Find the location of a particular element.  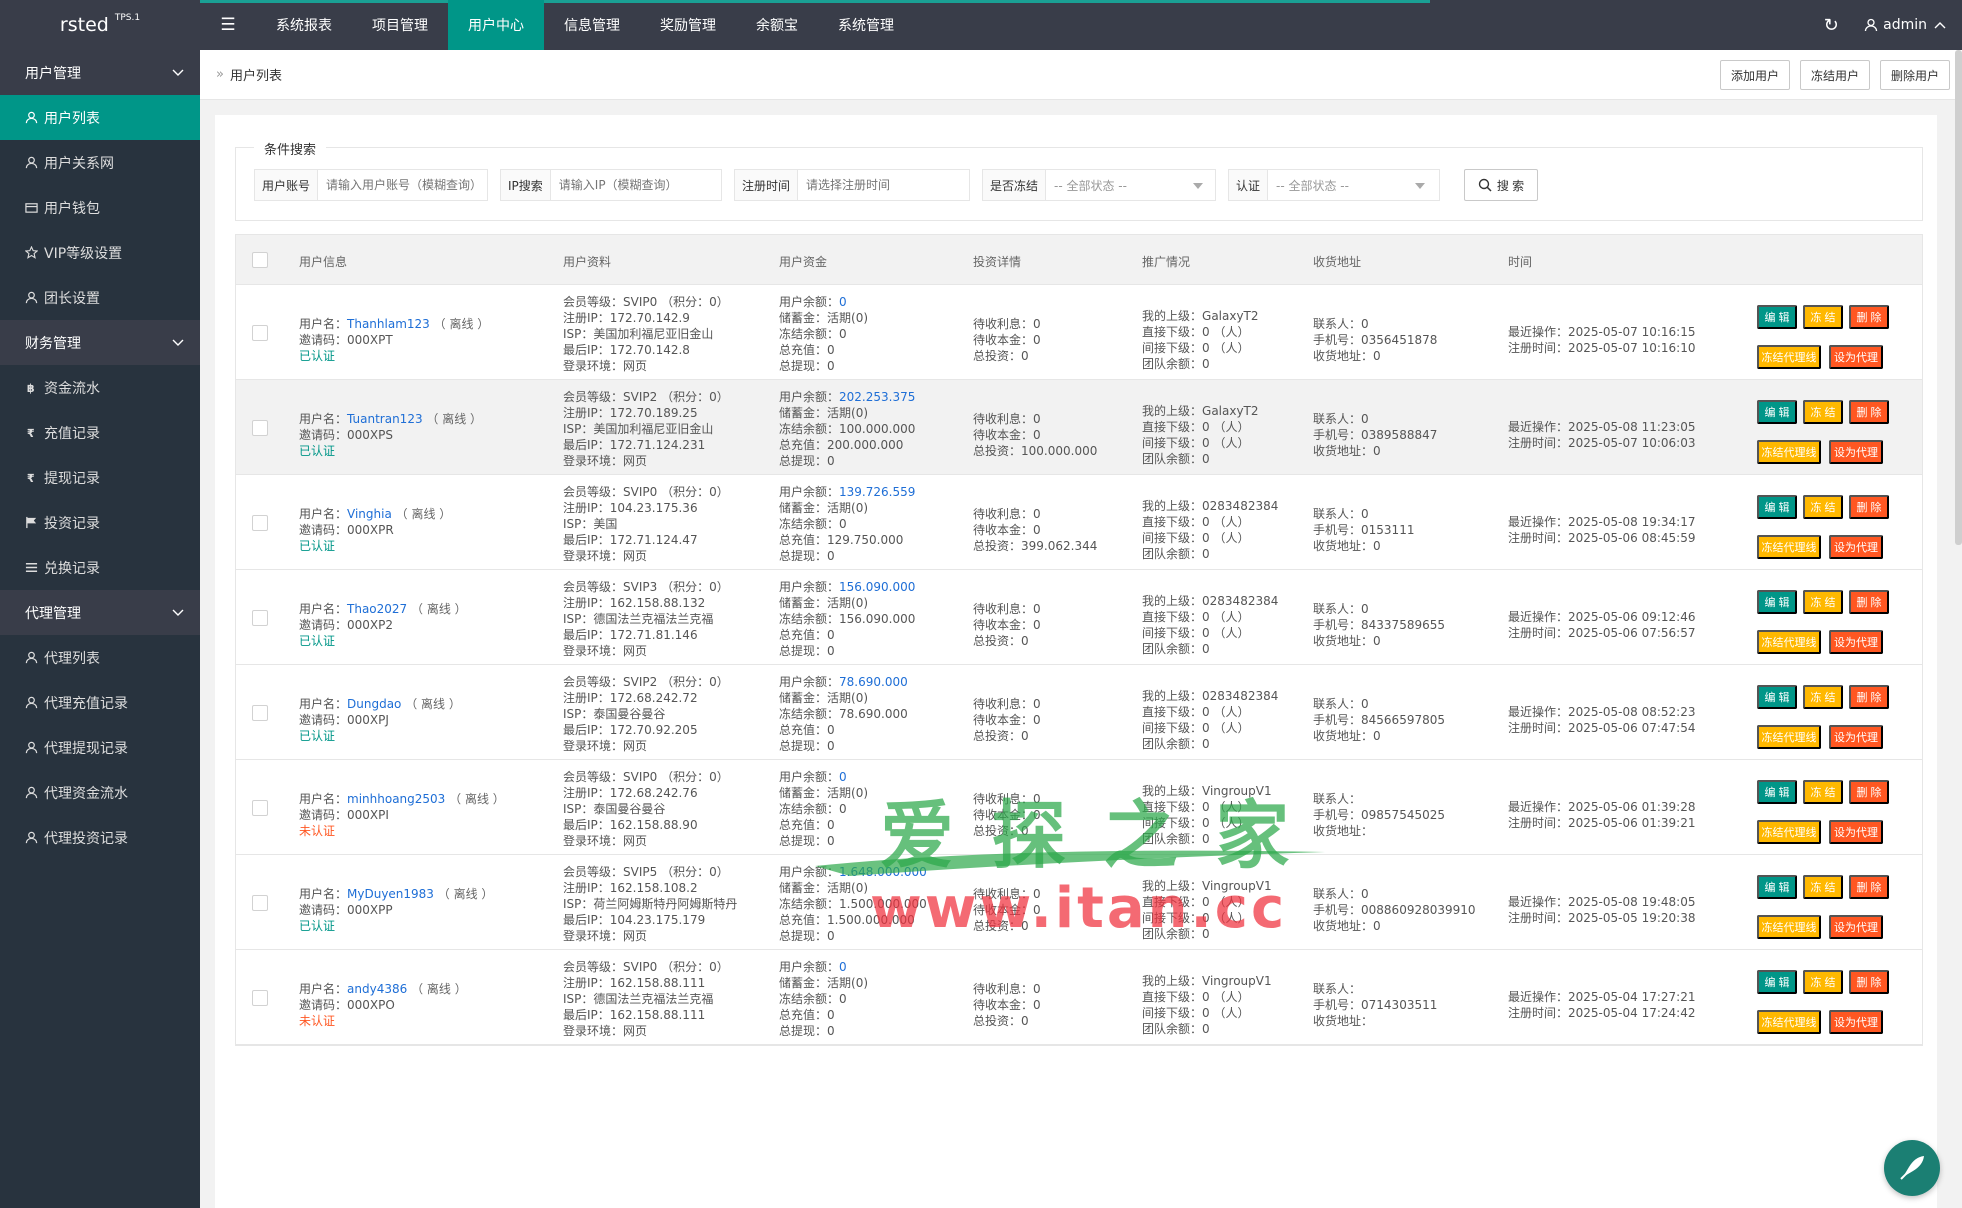

top-nav-item: 系统报表 is located at coordinates (304, 25).